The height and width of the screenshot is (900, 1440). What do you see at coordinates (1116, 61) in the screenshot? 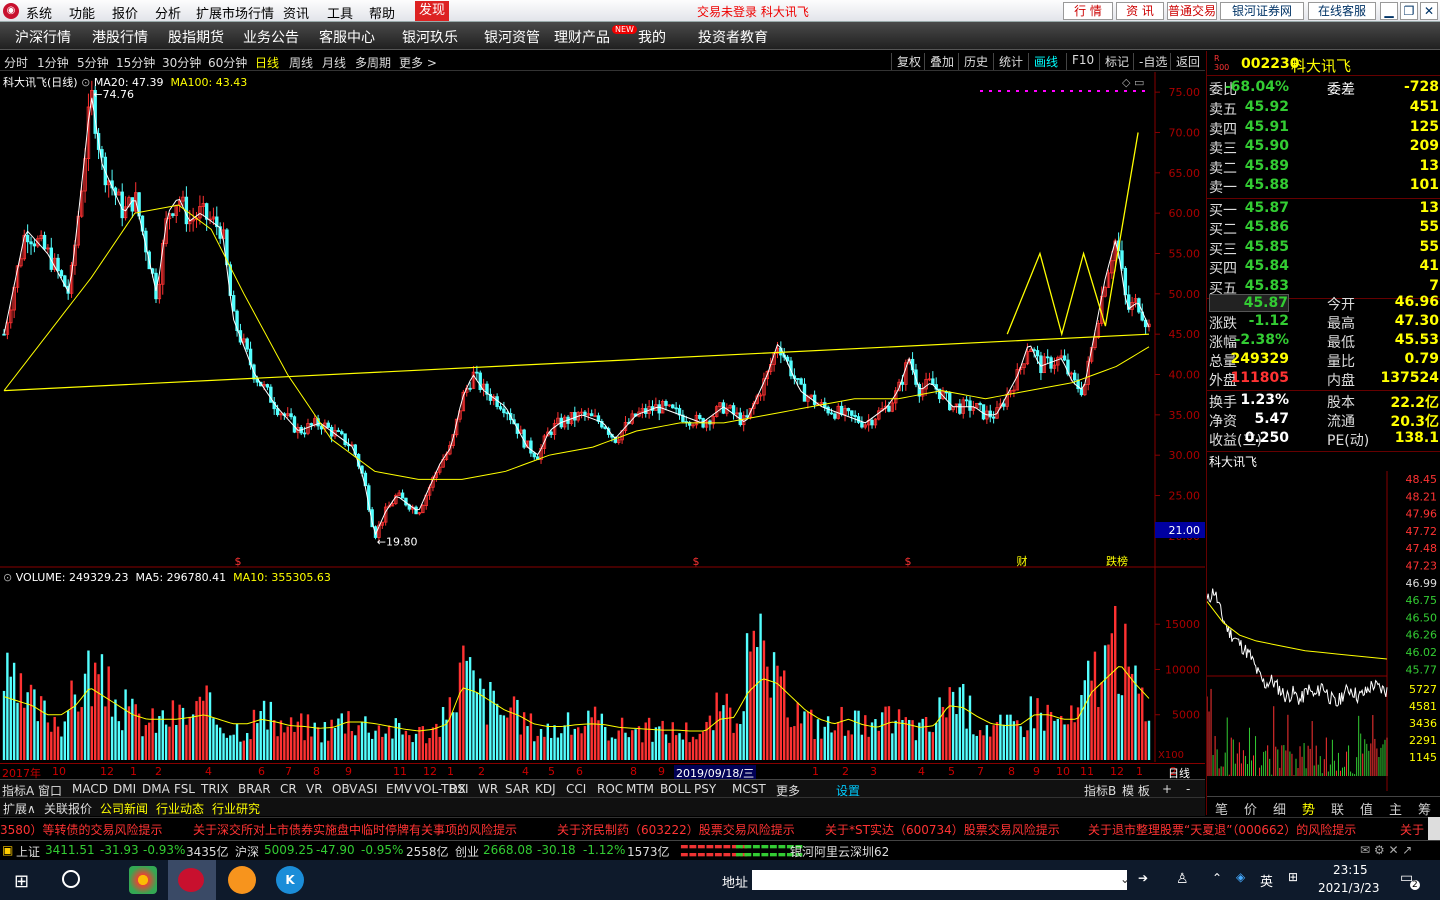
I see `tool-mark: 标记` at bounding box center [1116, 61].